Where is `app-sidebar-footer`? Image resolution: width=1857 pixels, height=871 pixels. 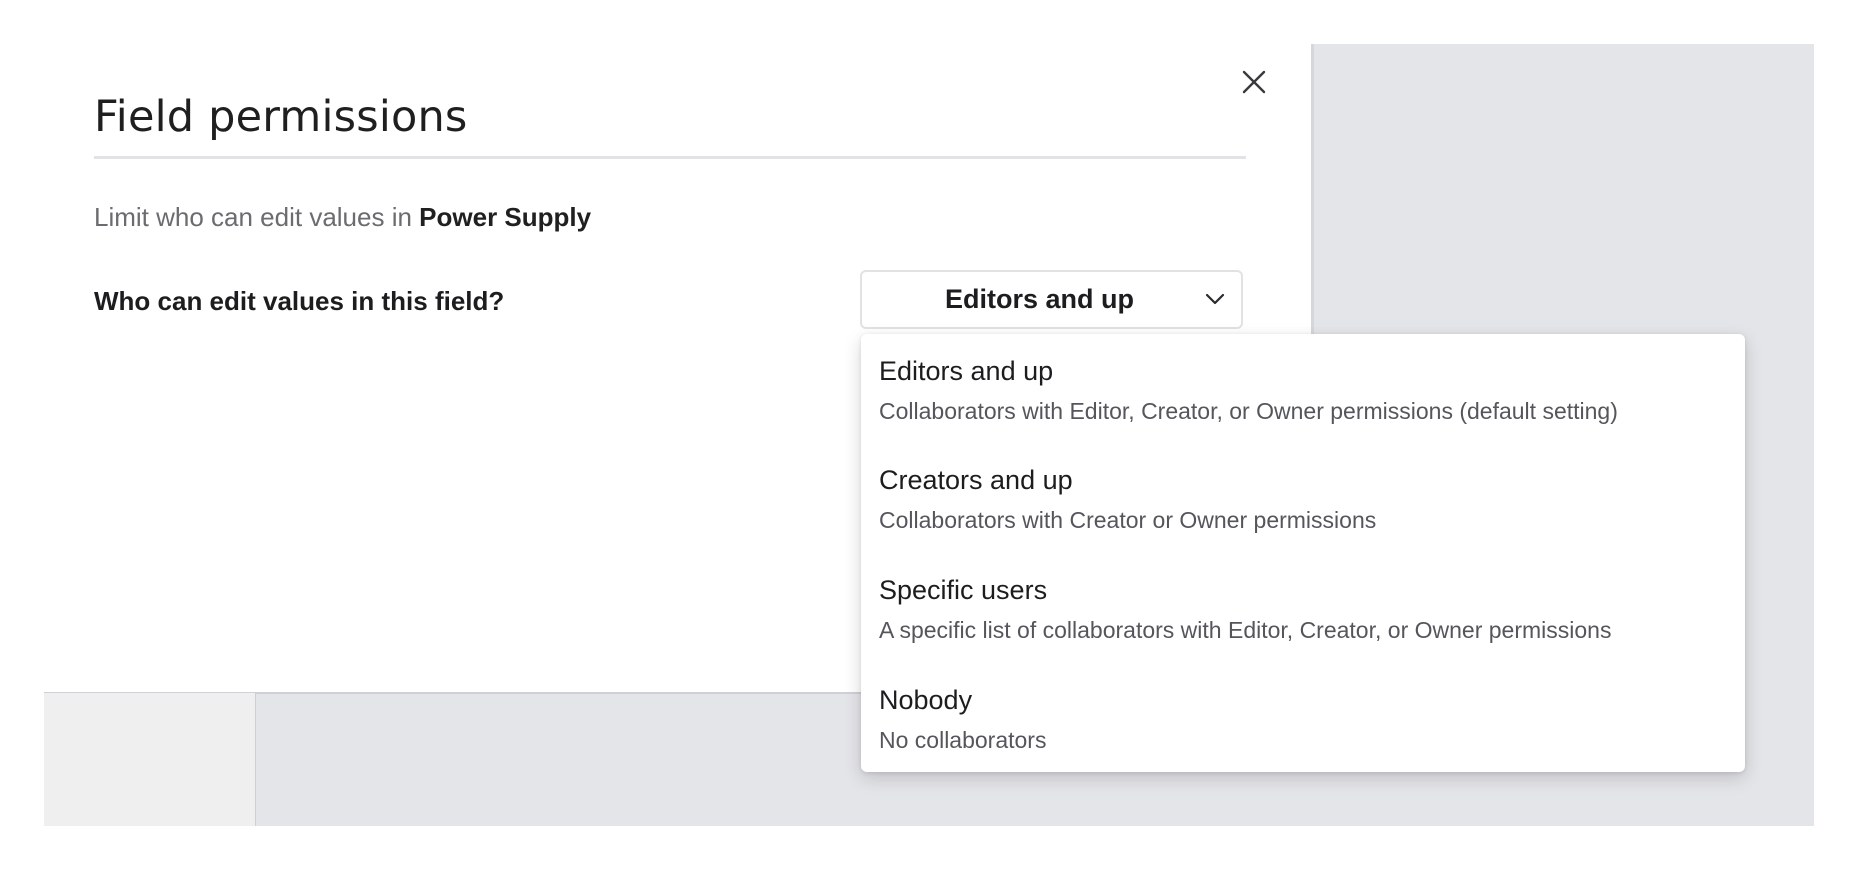 app-sidebar-footer is located at coordinates (150, 759).